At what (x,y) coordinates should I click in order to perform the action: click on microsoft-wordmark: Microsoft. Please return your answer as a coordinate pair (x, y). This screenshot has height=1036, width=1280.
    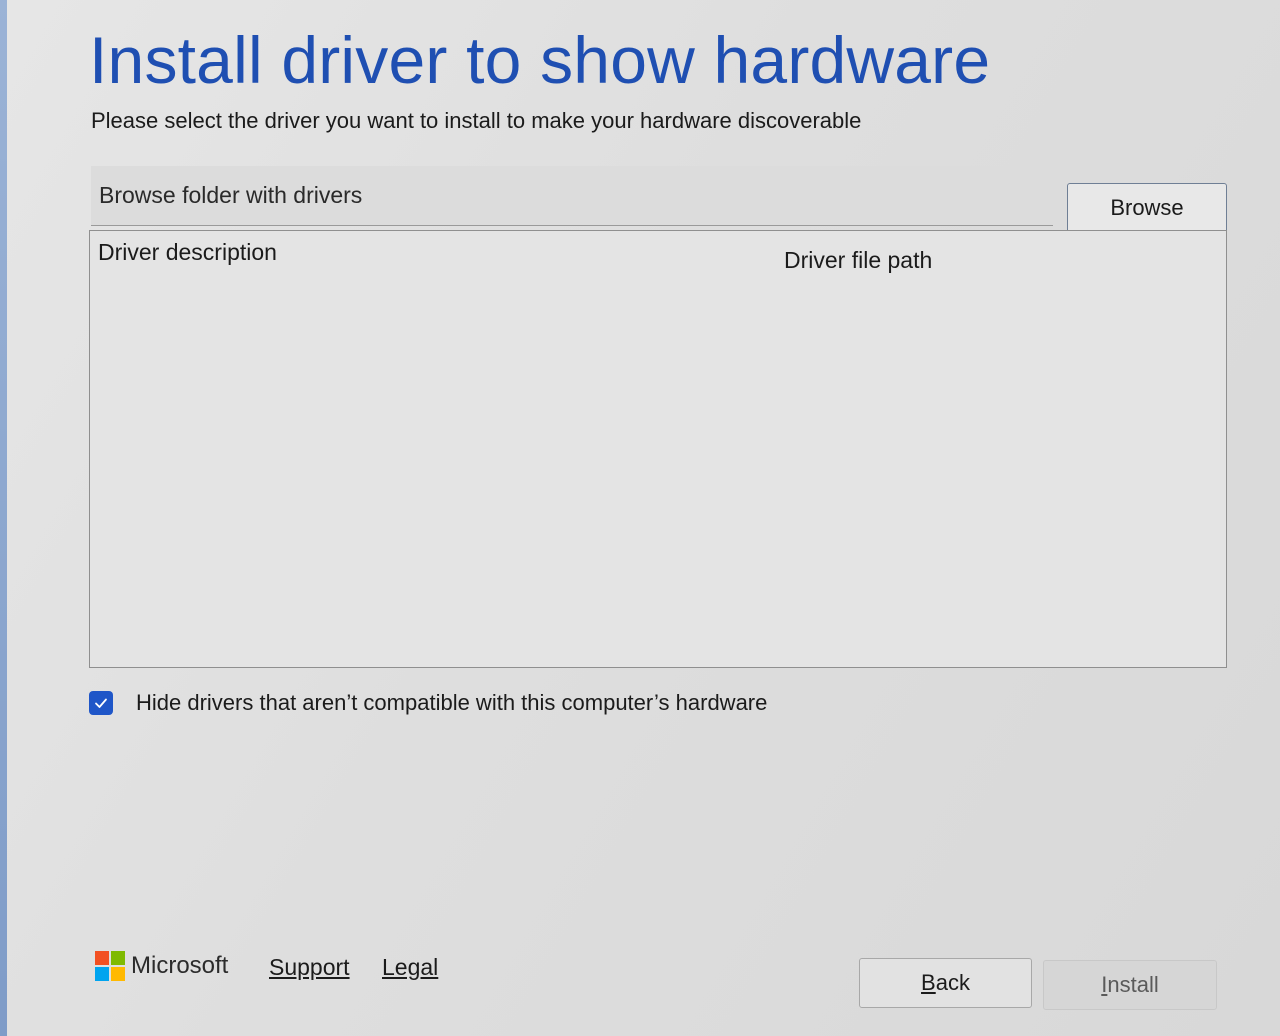
    Looking at the image, I should click on (180, 965).